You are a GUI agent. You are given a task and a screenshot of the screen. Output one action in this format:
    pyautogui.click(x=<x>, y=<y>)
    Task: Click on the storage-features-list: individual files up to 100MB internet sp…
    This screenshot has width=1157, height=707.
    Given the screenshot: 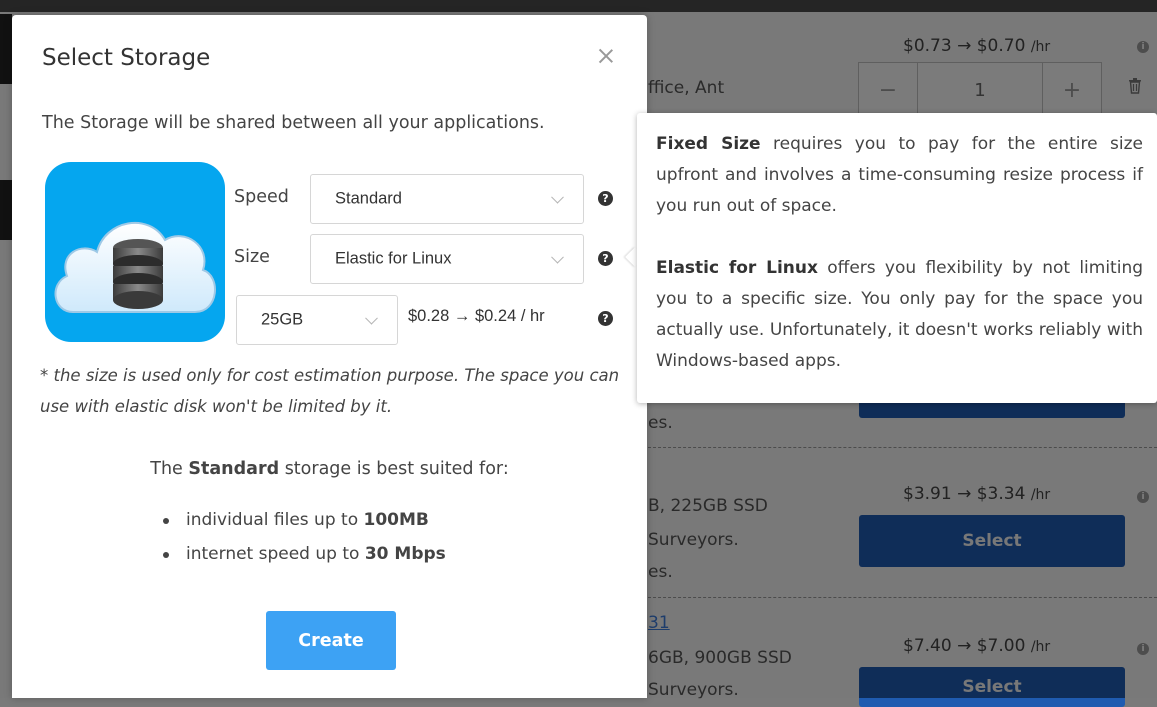 What is the action you would take?
    pyautogui.click(x=303, y=537)
    